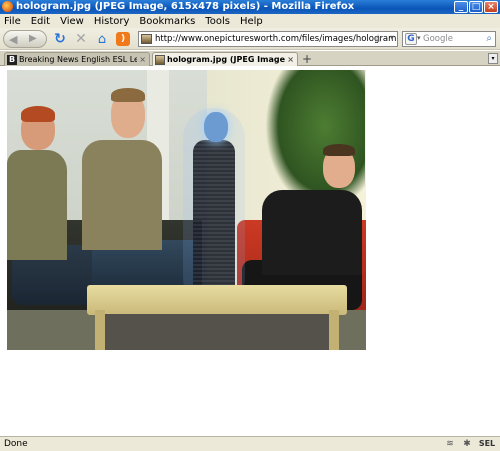 Image resolution: width=500 pixels, height=451 pixels. Describe the element at coordinates (13, 39) in the screenshot. I see `back-icon: ◀` at that location.